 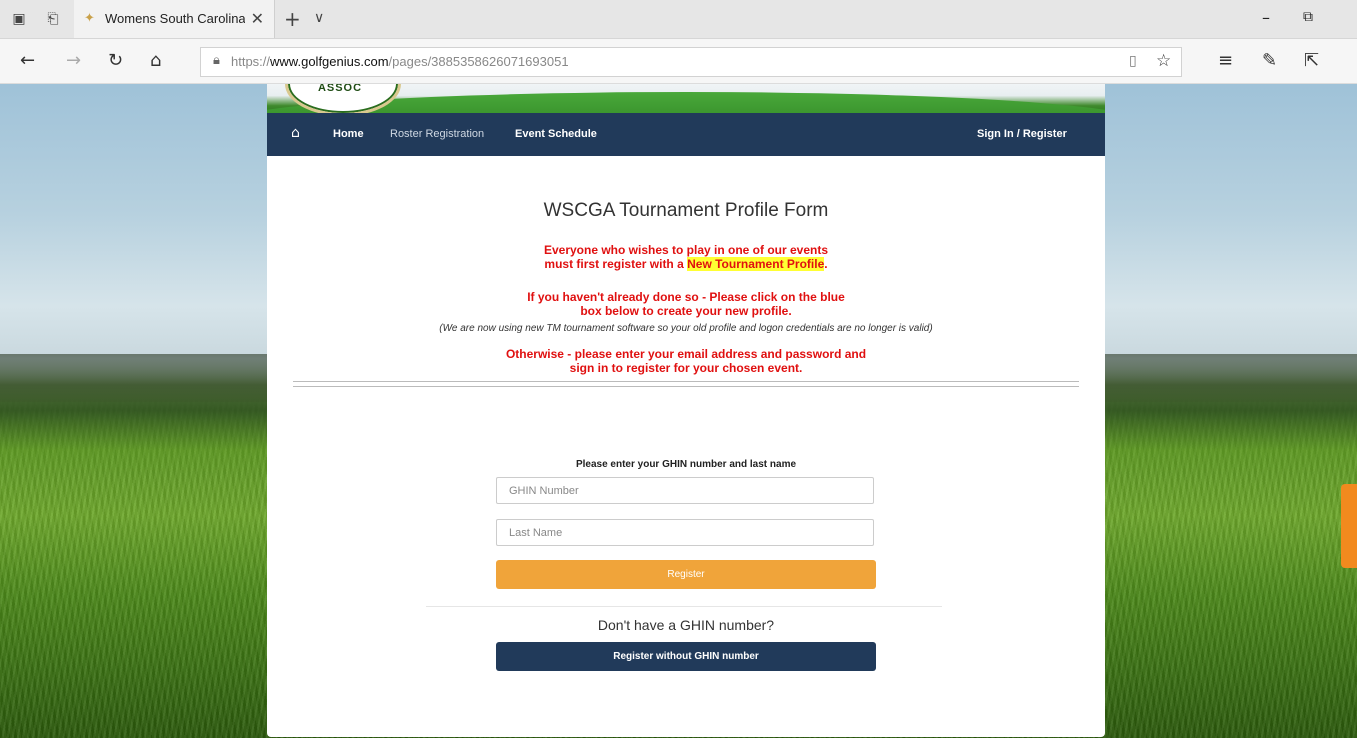 What do you see at coordinates (685, 532) in the screenshot?
I see `last-name-input` at bounding box center [685, 532].